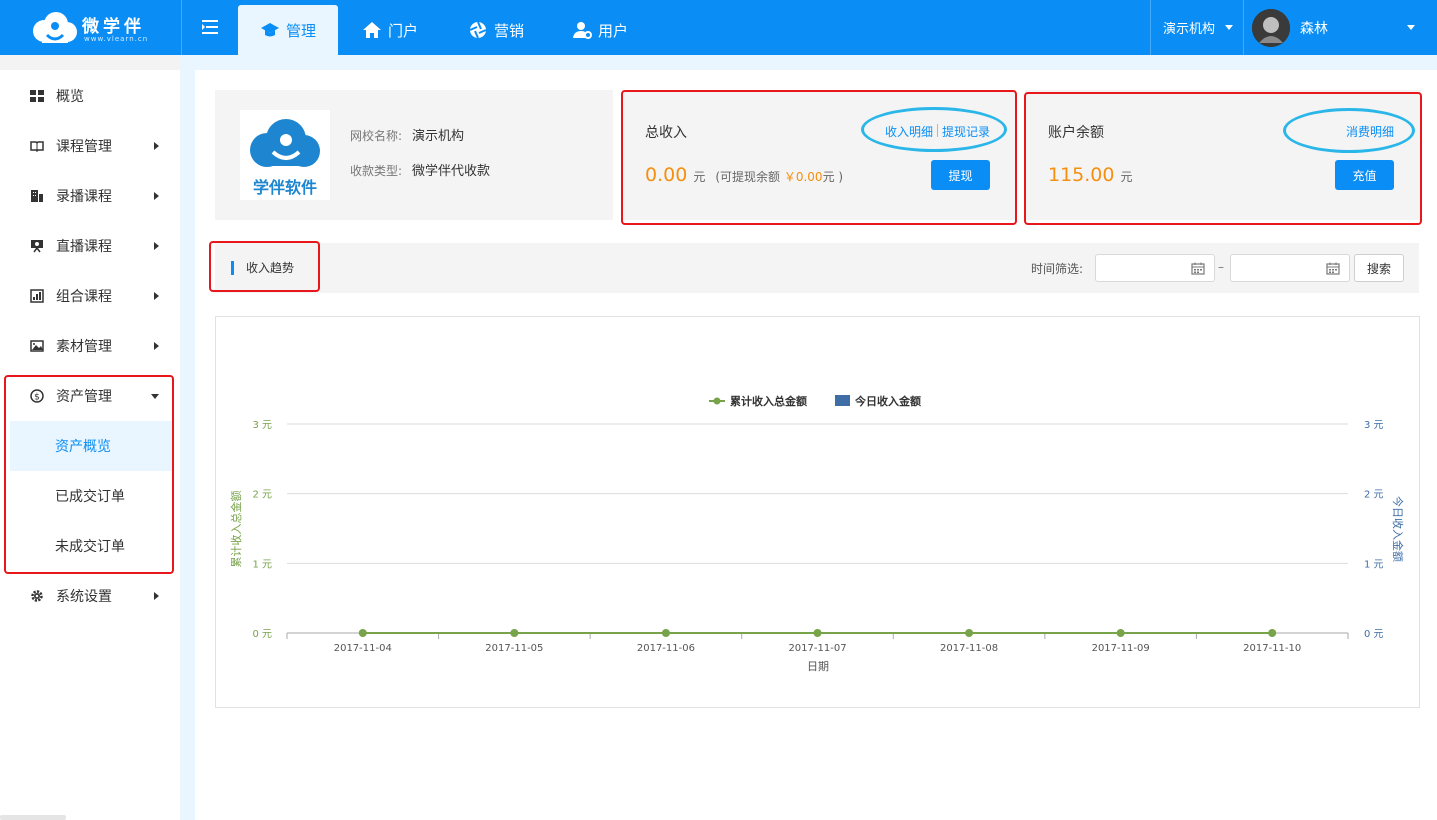 This screenshot has height=820, width=1437. Describe the element at coordinates (116, 39) in the screenshot. I see `brand-url: www.vlearn.cn` at that location.